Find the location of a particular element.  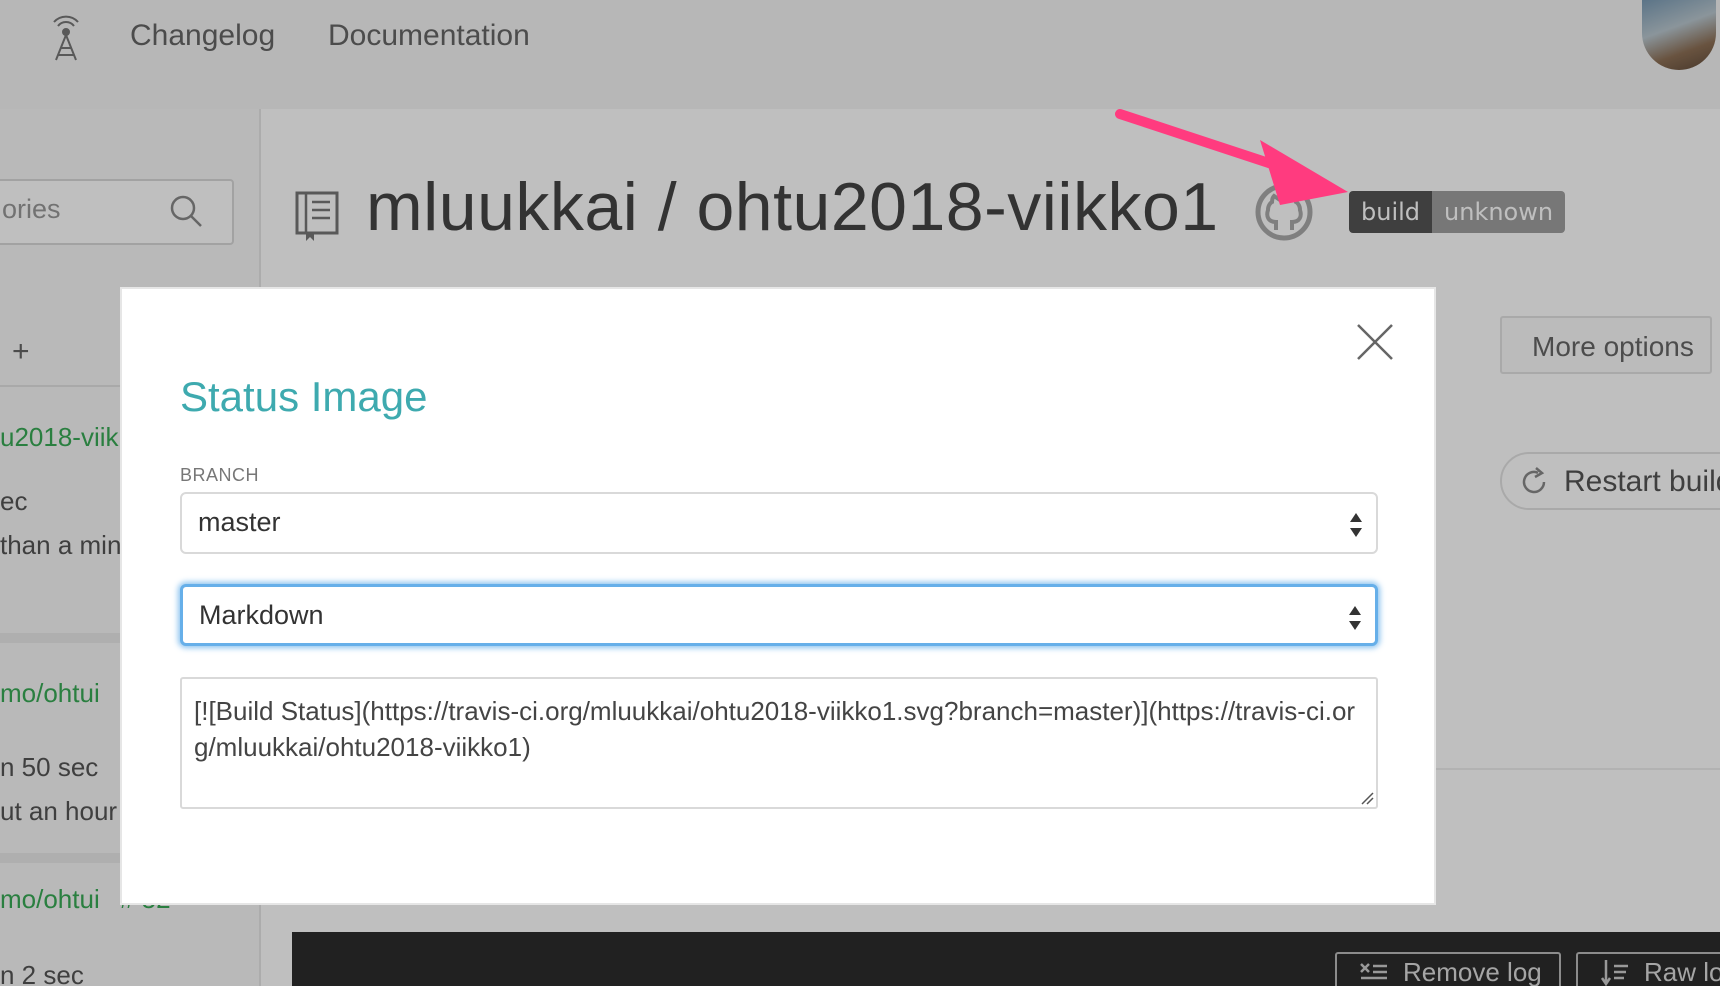

resize-handle-icon is located at coordinates (1366, 797).